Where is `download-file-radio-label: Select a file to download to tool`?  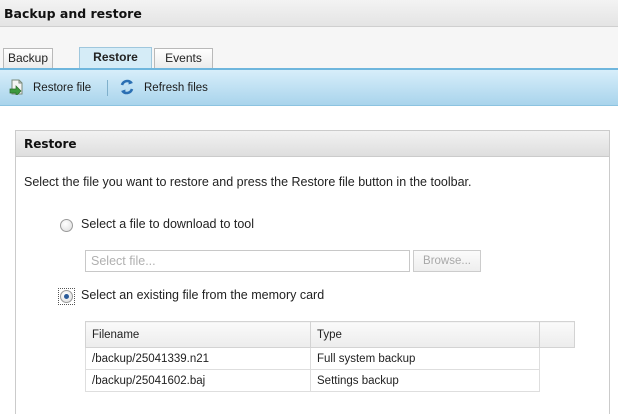
download-file-radio-label: Select a file to download to tool is located at coordinates (167, 224).